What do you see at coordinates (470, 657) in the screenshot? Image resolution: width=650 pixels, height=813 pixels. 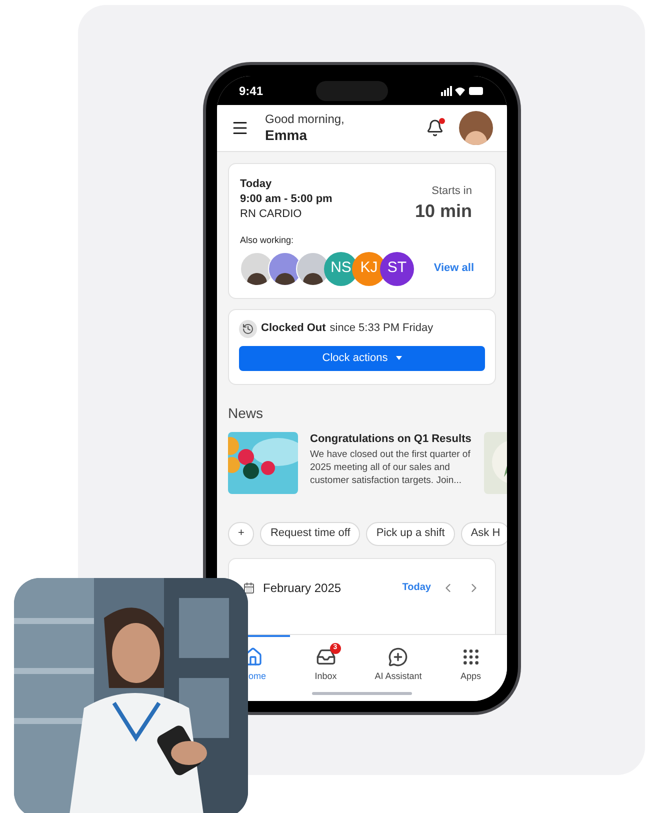 I see `grid-icon` at bounding box center [470, 657].